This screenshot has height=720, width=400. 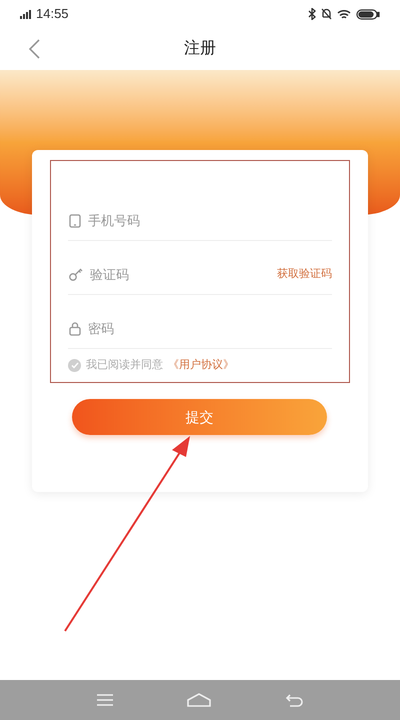 What do you see at coordinates (368, 14) in the screenshot?
I see `battery-icon` at bounding box center [368, 14].